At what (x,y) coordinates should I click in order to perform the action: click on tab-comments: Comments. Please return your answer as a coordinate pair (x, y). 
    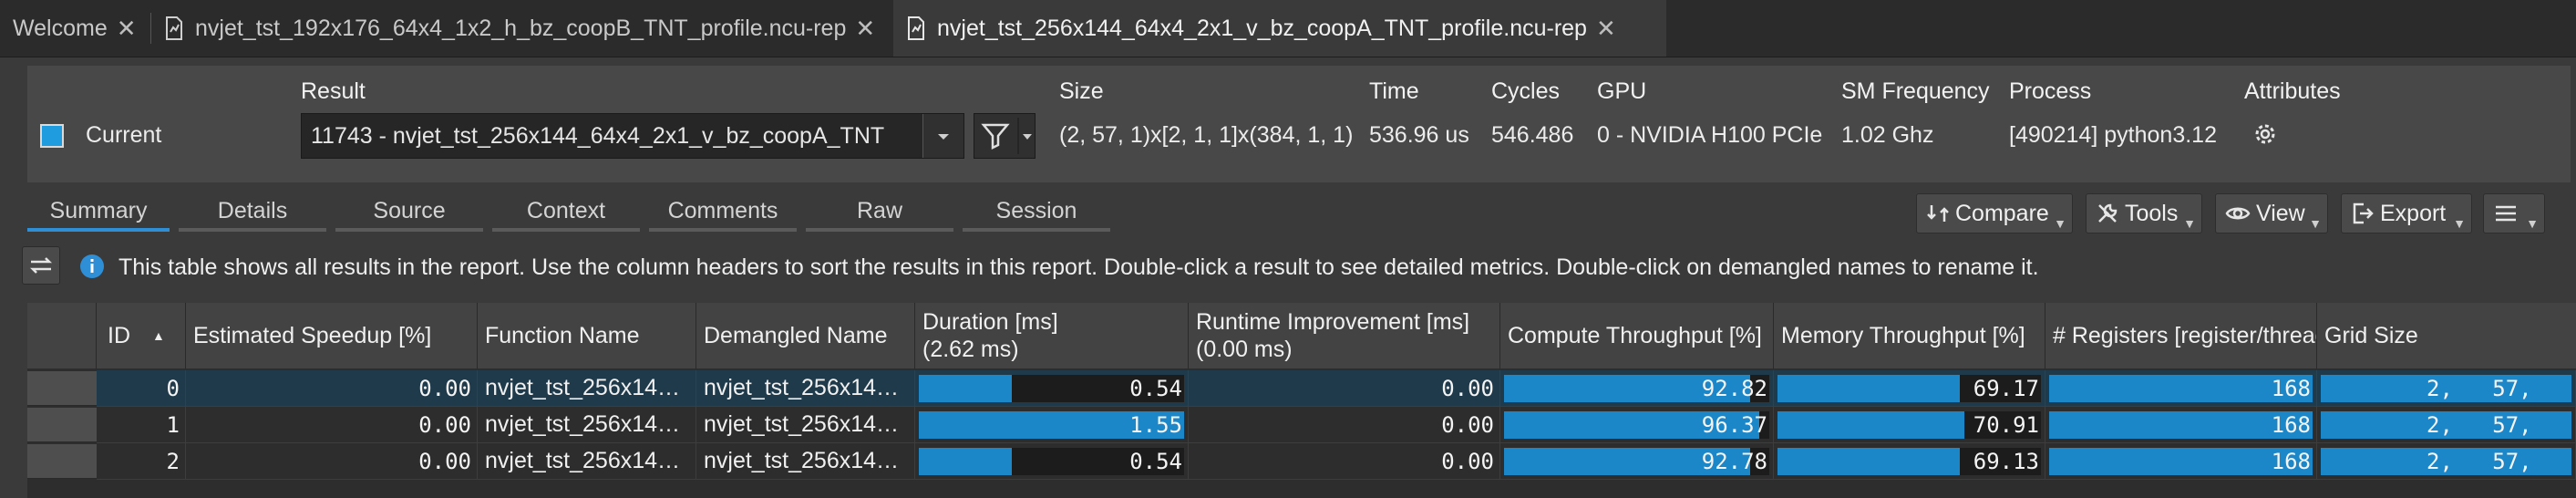
    Looking at the image, I should click on (723, 210).